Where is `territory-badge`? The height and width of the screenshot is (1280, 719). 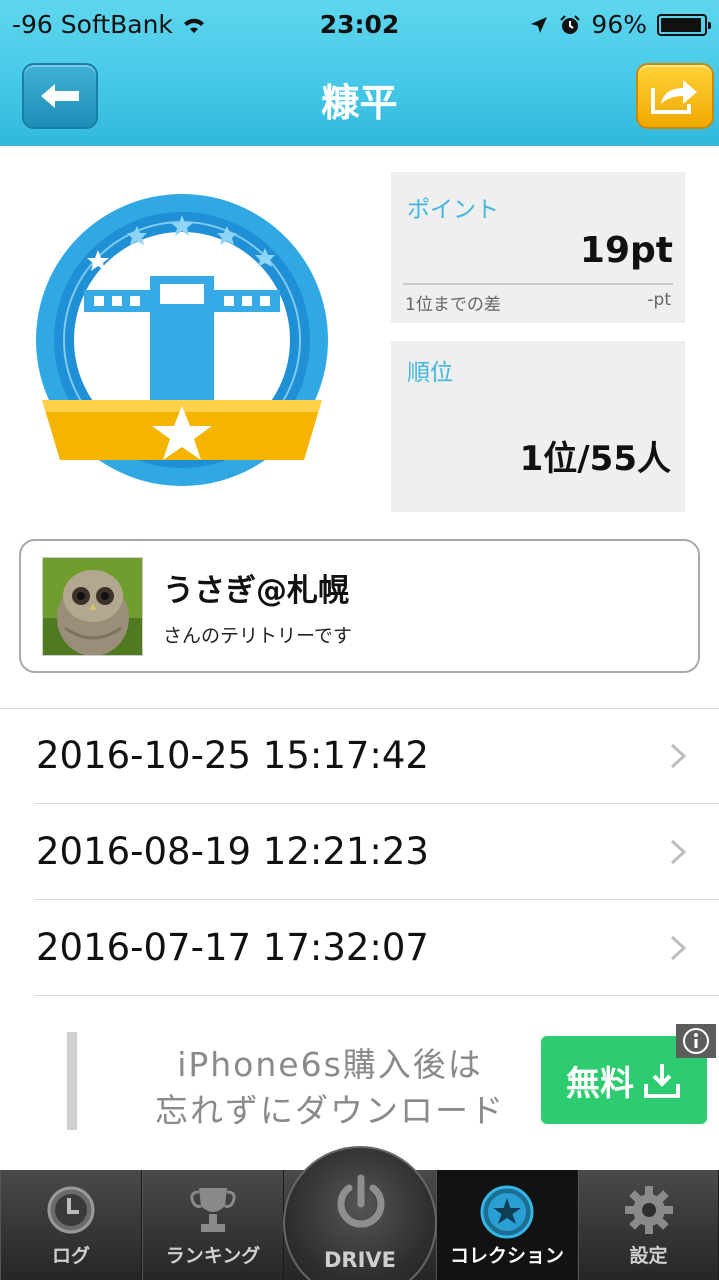
territory-badge is located at coordinates (182, 340).